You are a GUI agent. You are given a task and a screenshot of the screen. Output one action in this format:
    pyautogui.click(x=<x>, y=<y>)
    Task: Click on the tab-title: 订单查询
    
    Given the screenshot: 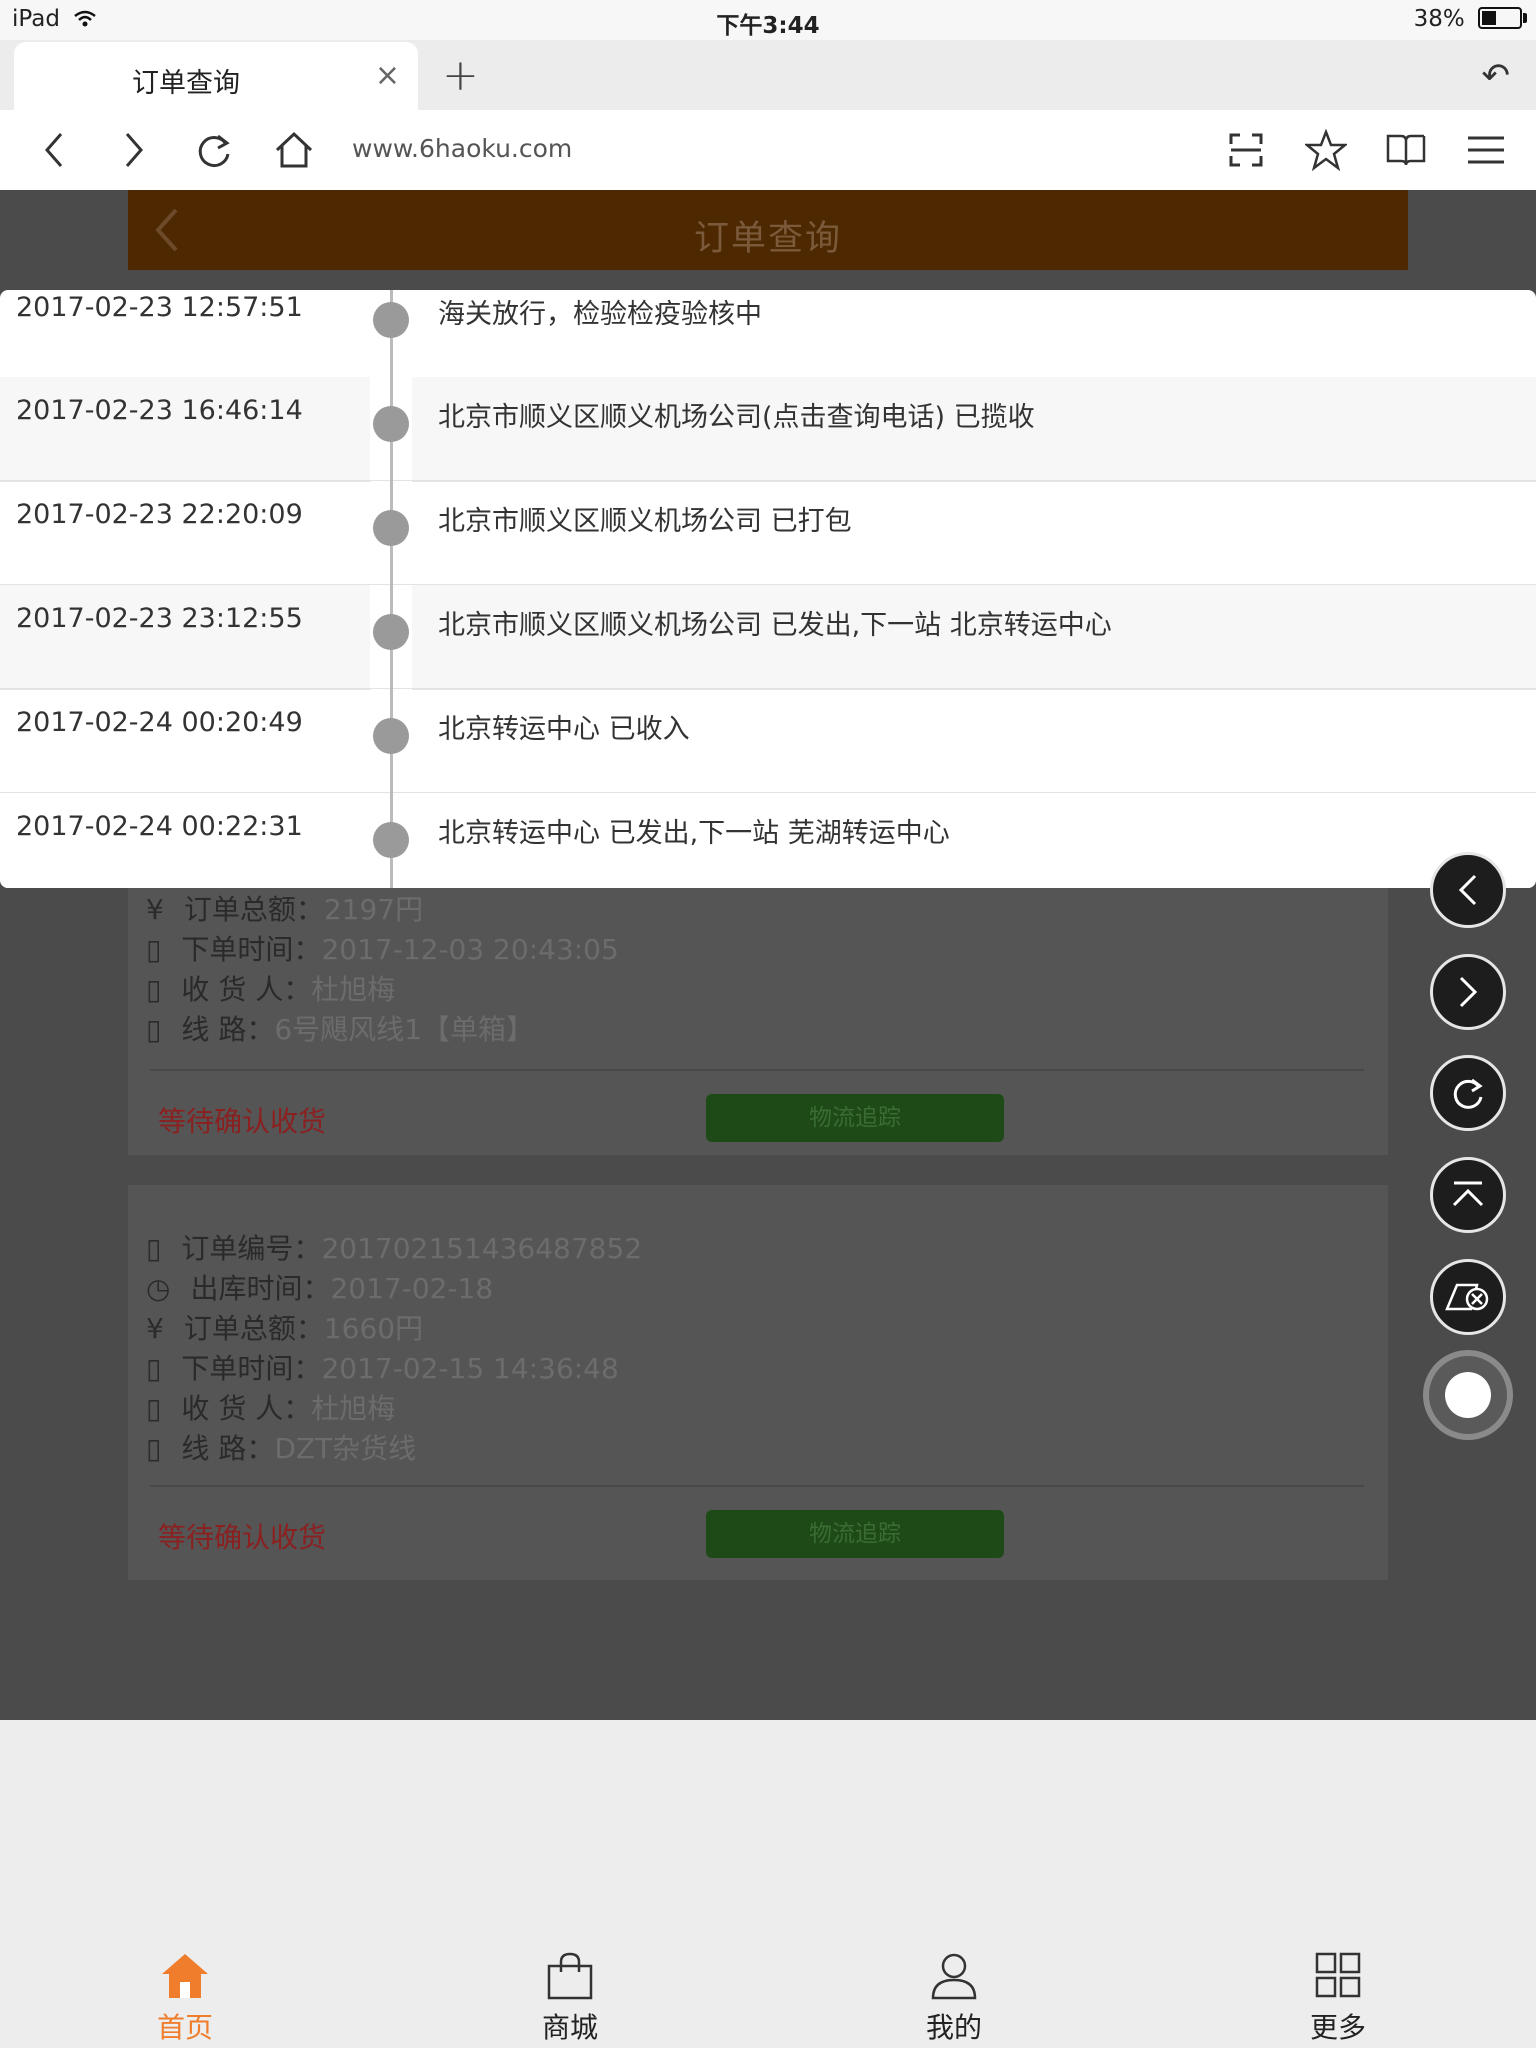 What is the action you would take?
    pyautogui.click(x=186, y=83)
    